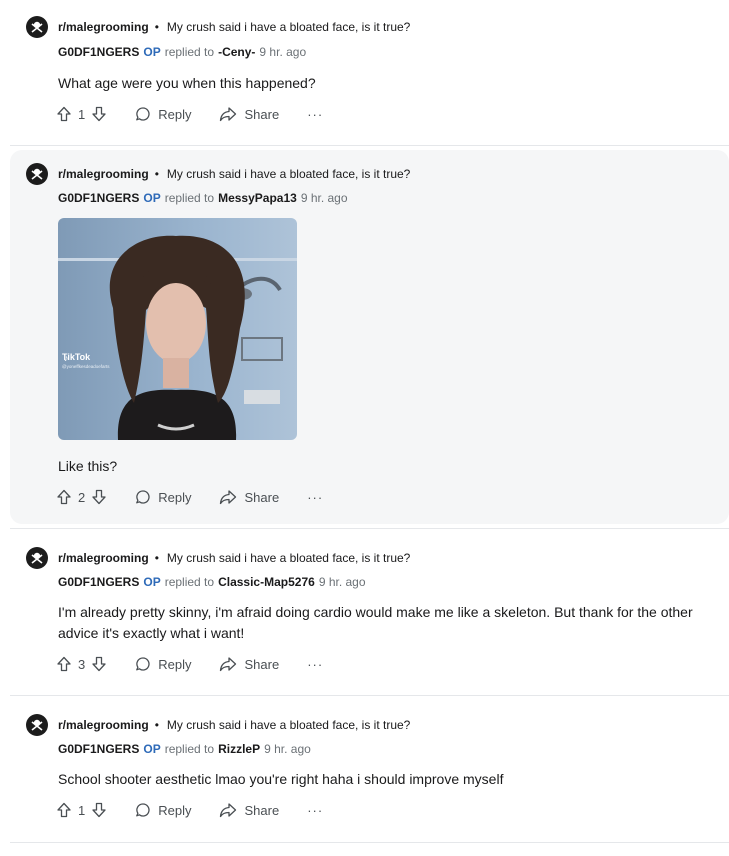 The width and height of the screenshot is (729, 856). I want to click on replied-to-user: RizzleP, so click(239, 749).